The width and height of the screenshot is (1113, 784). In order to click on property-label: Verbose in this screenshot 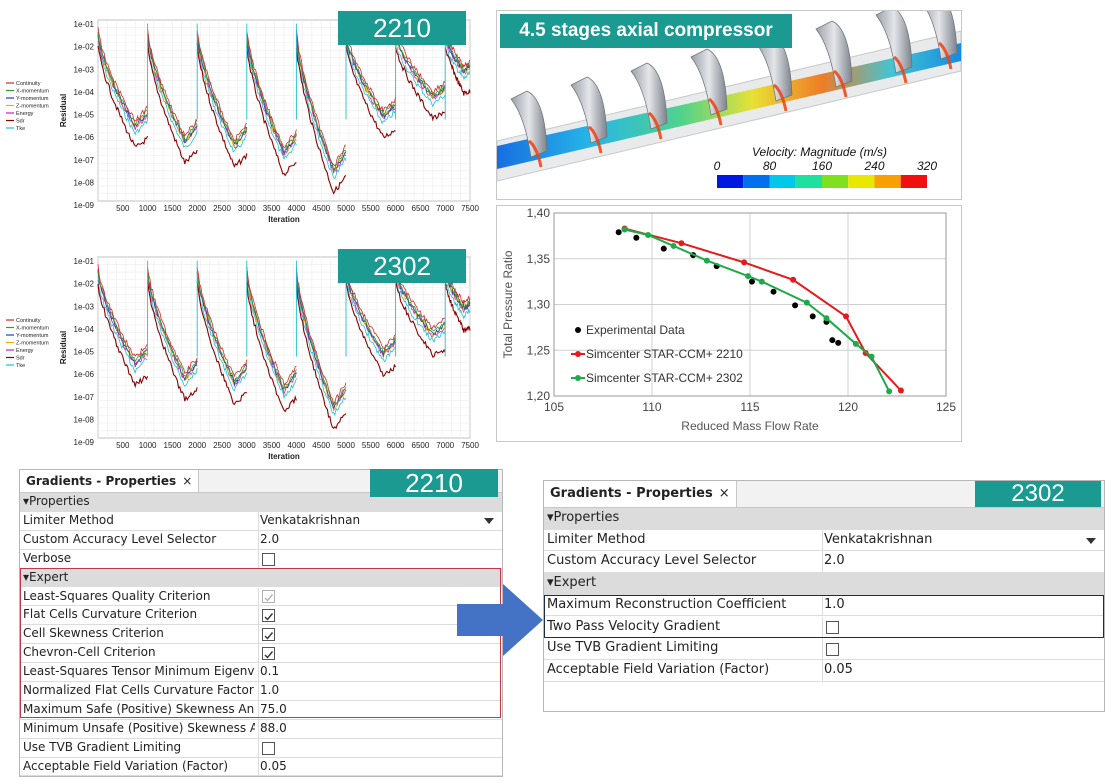, I will do `click(47, 557)`.